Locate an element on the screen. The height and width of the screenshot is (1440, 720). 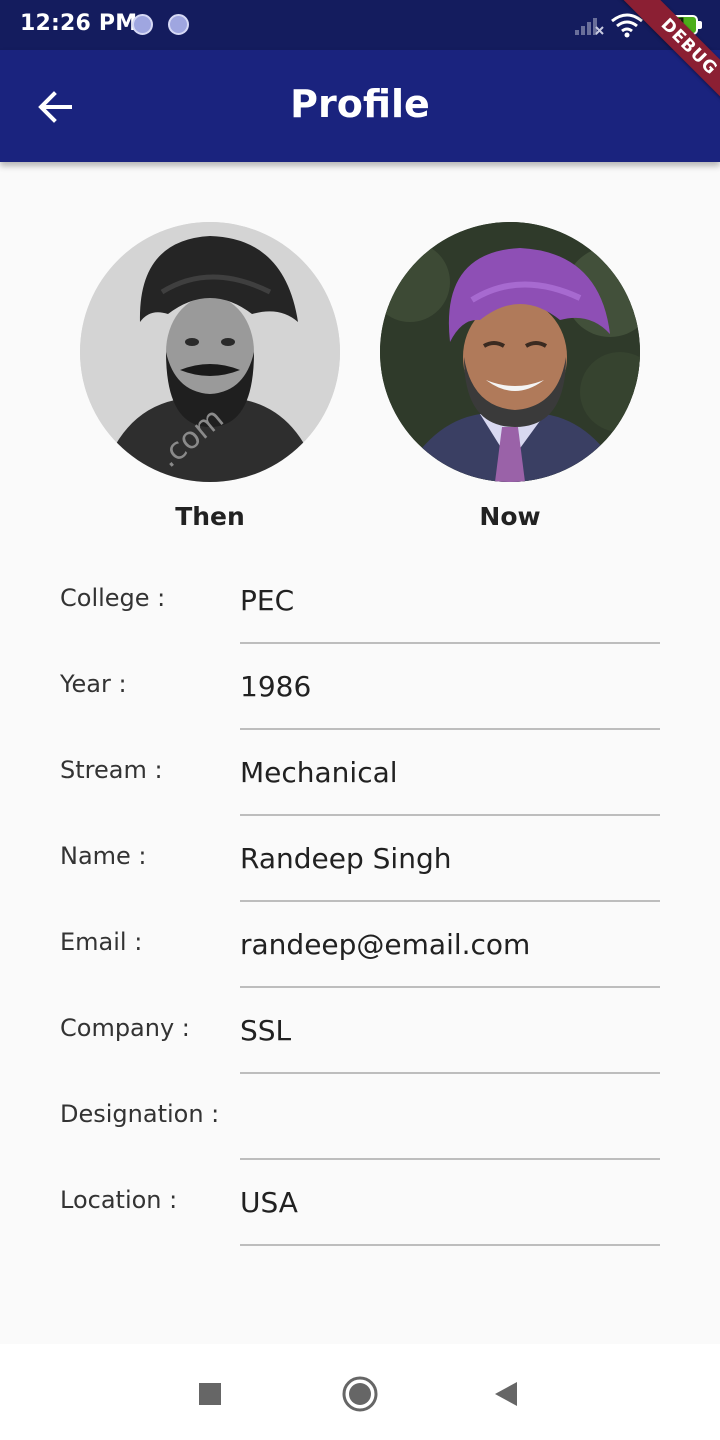
location-row: Location : USA is located at coordinates (360, 1229).